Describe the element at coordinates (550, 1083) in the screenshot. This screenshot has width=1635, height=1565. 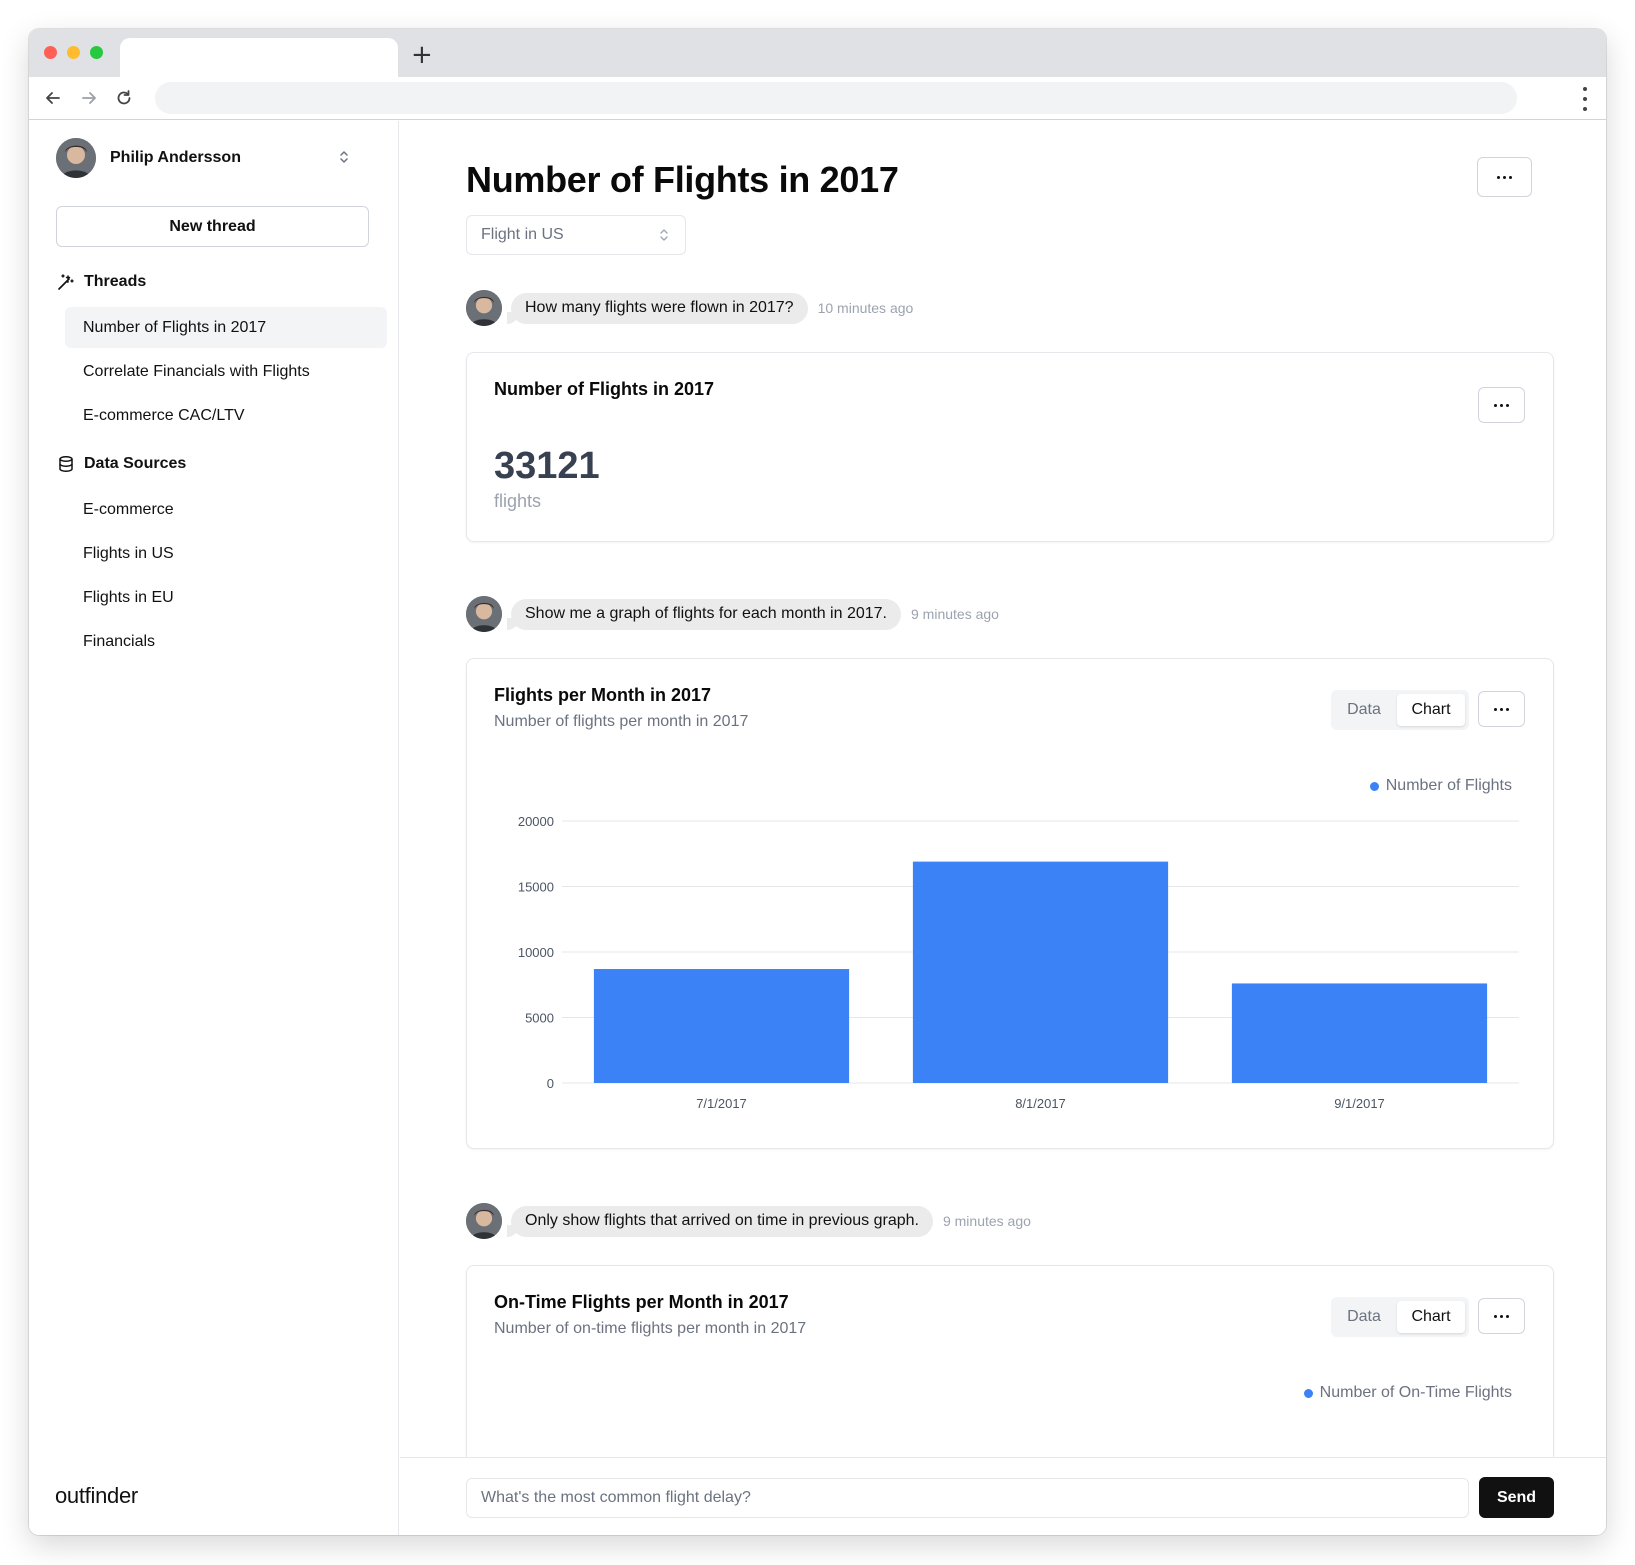
I see `y-tick-label: 0` at that location.